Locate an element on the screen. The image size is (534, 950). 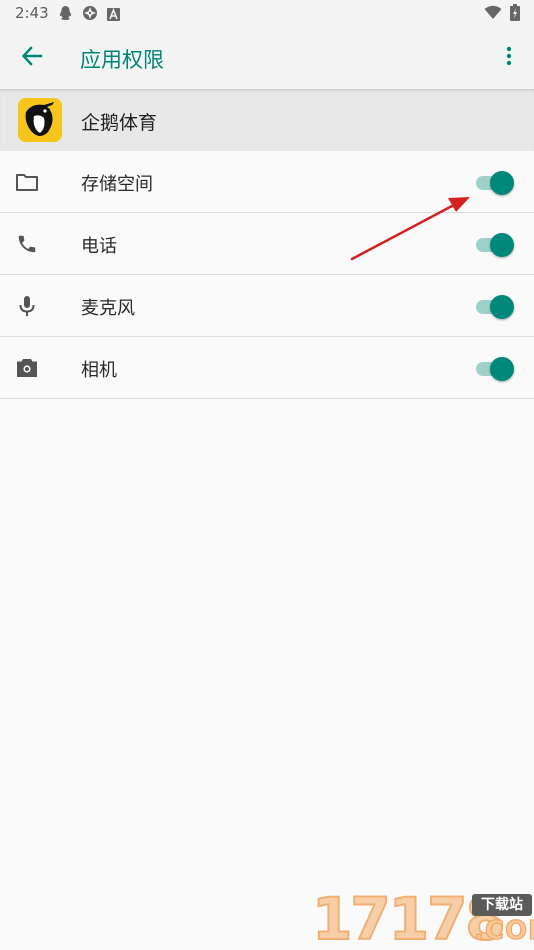
permission-row-phone: 电话 is located at coordinates (267, 244).